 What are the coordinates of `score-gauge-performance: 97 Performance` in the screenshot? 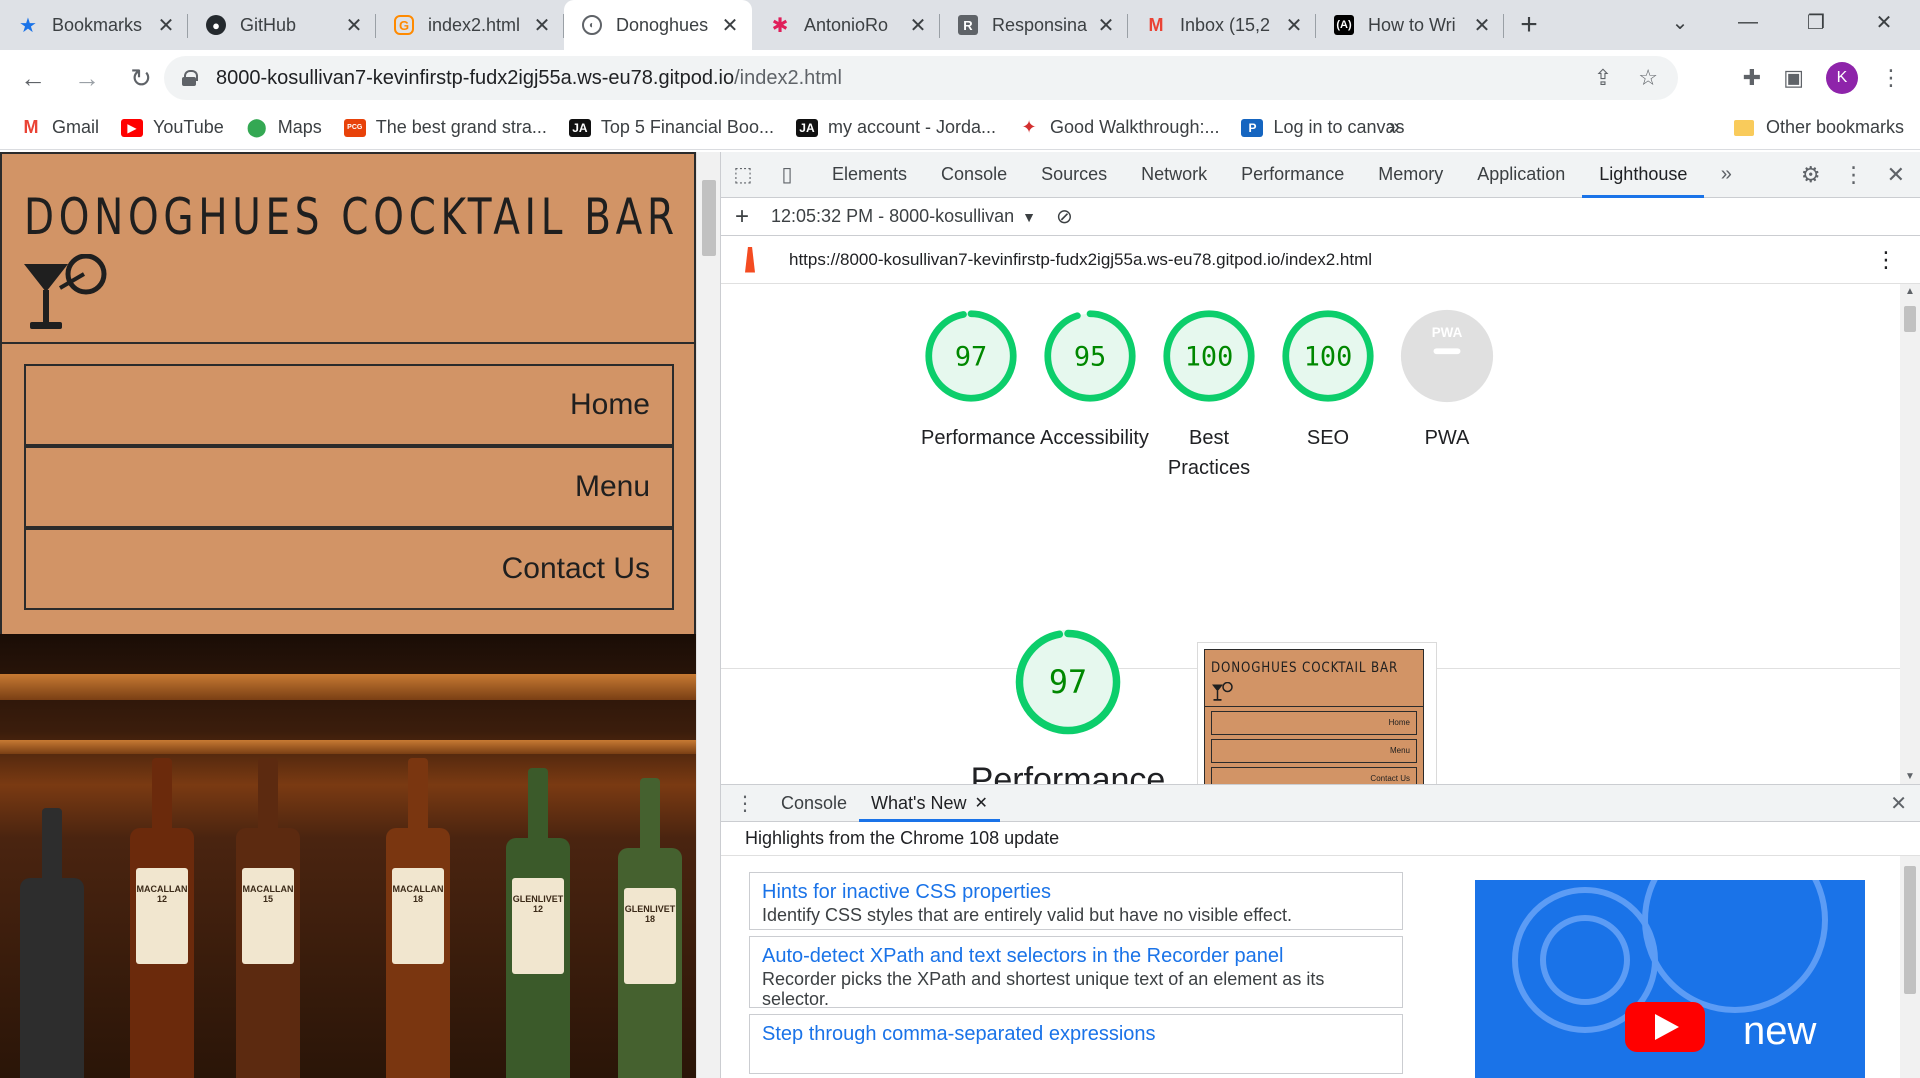 It's located at (978, 380).